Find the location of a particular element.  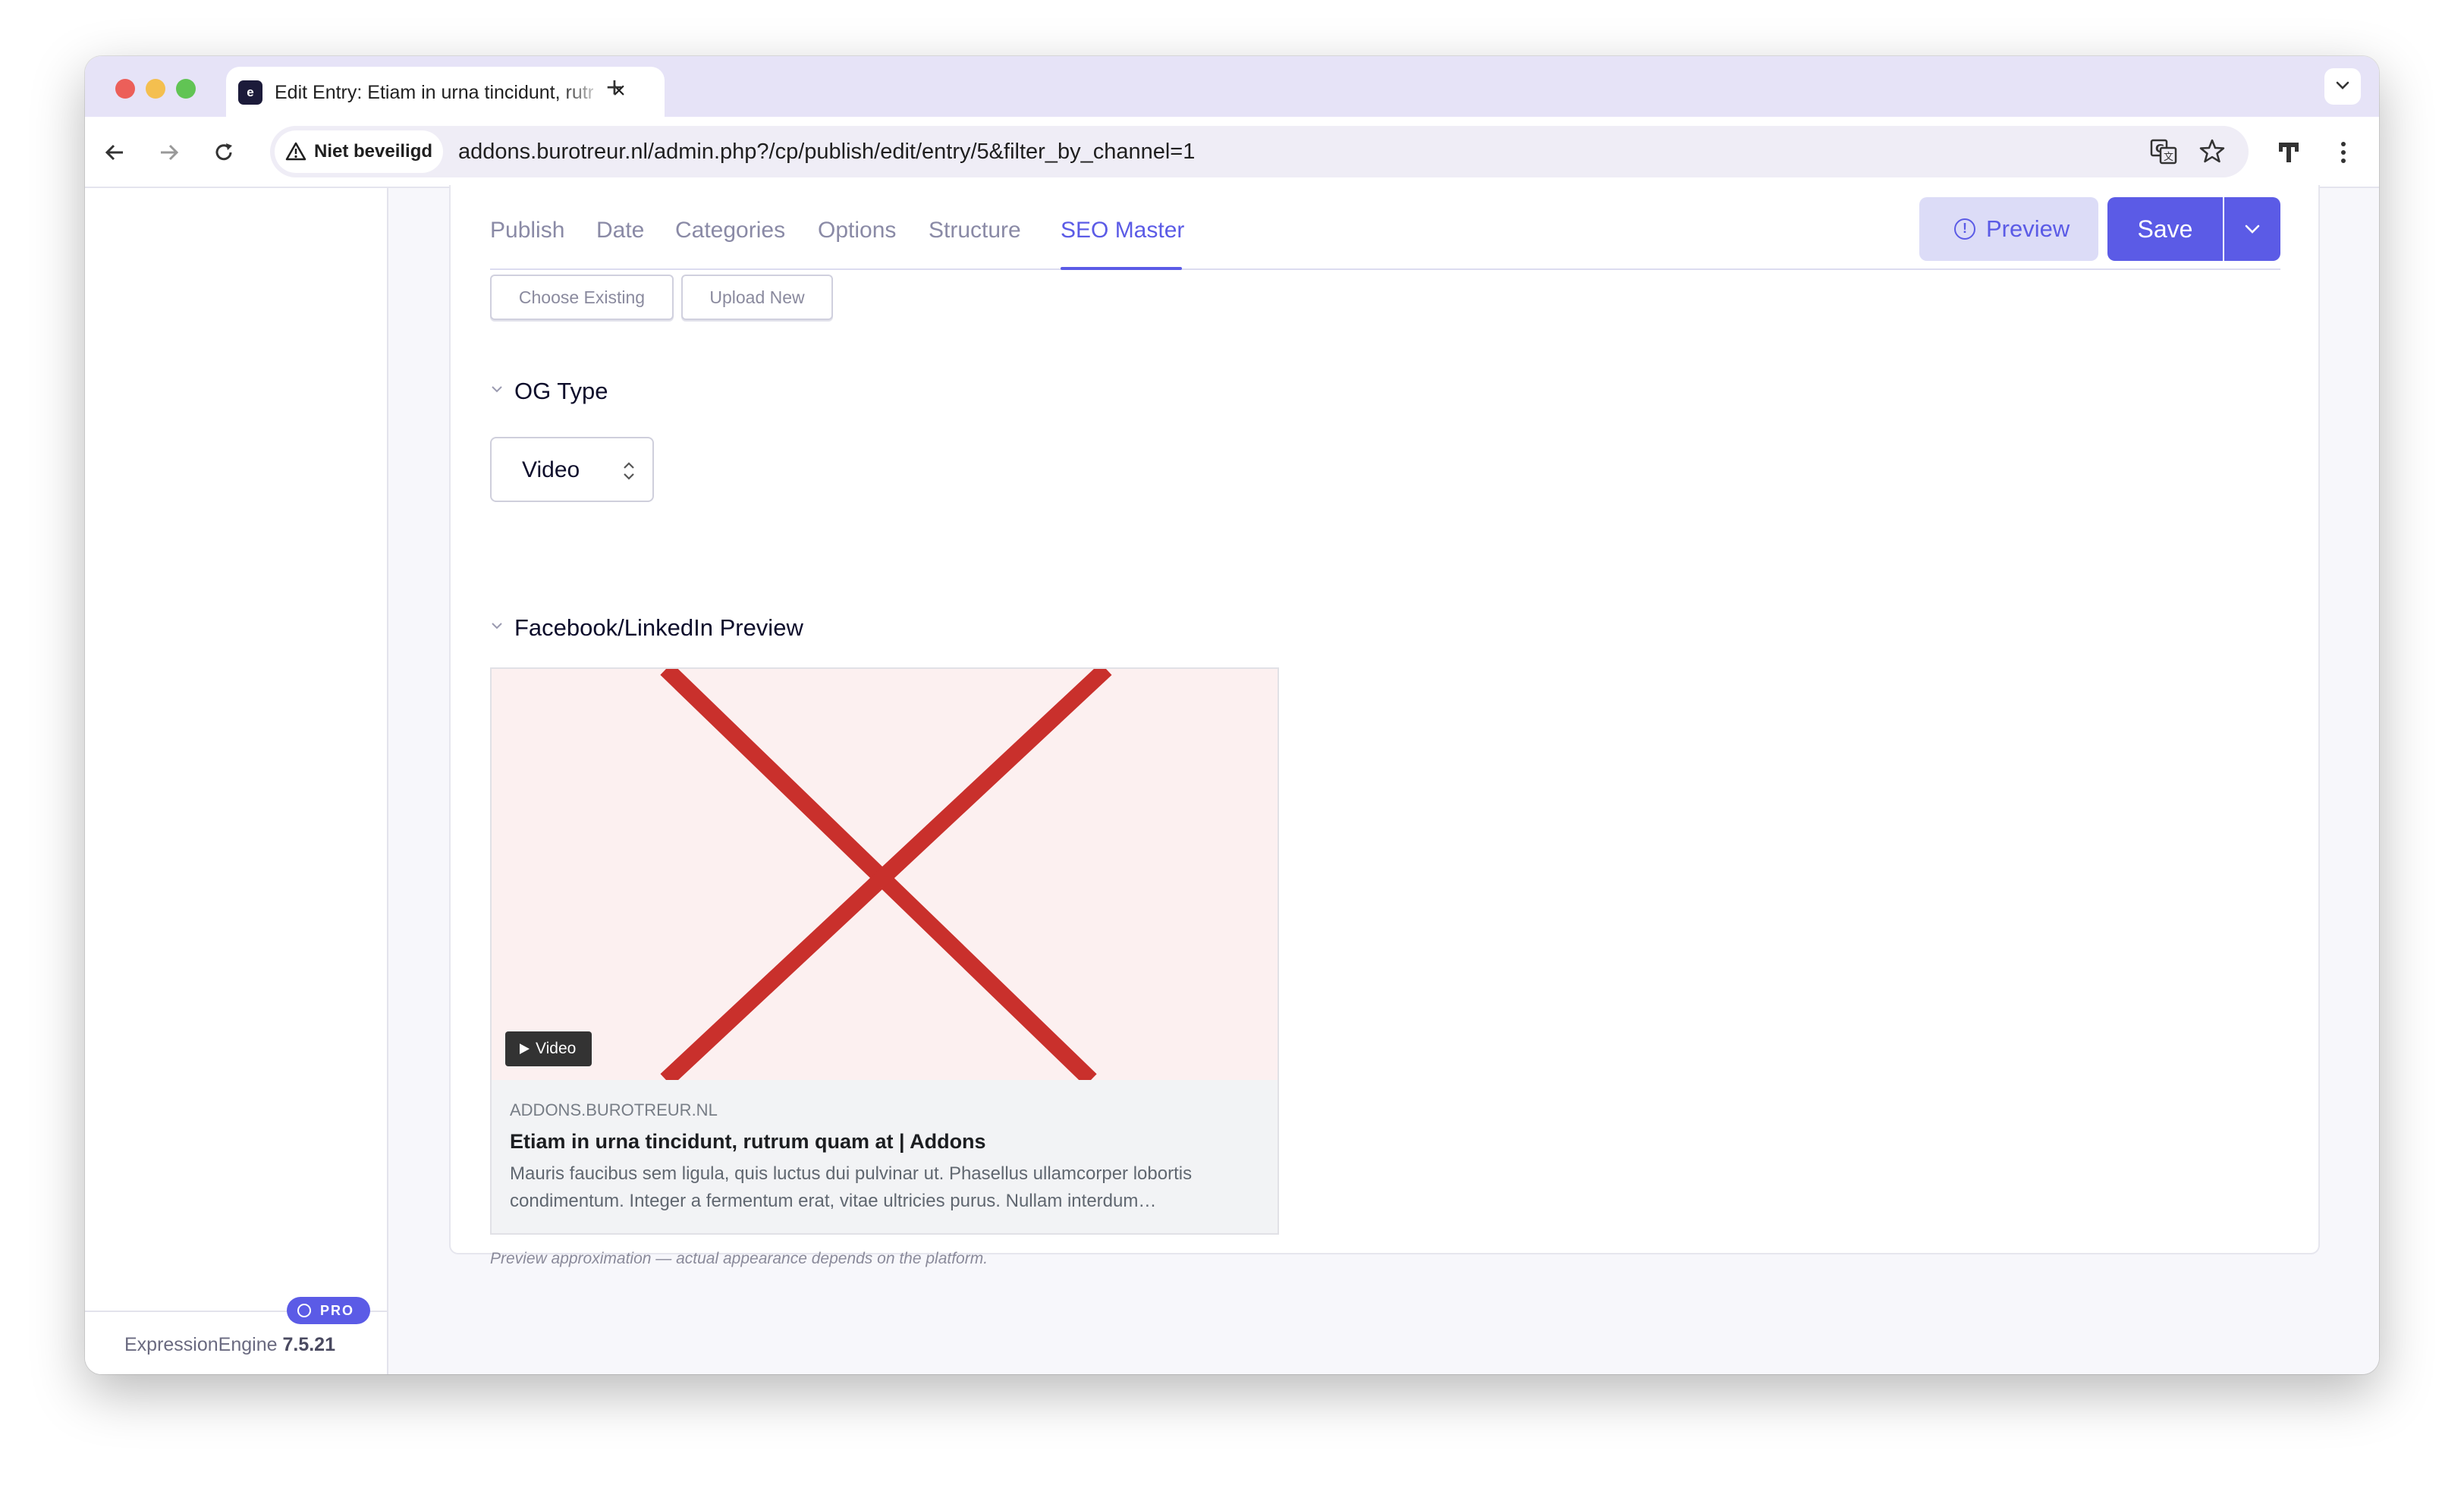

broken-image-placeholder: Video is located at coordinates (885, 874).